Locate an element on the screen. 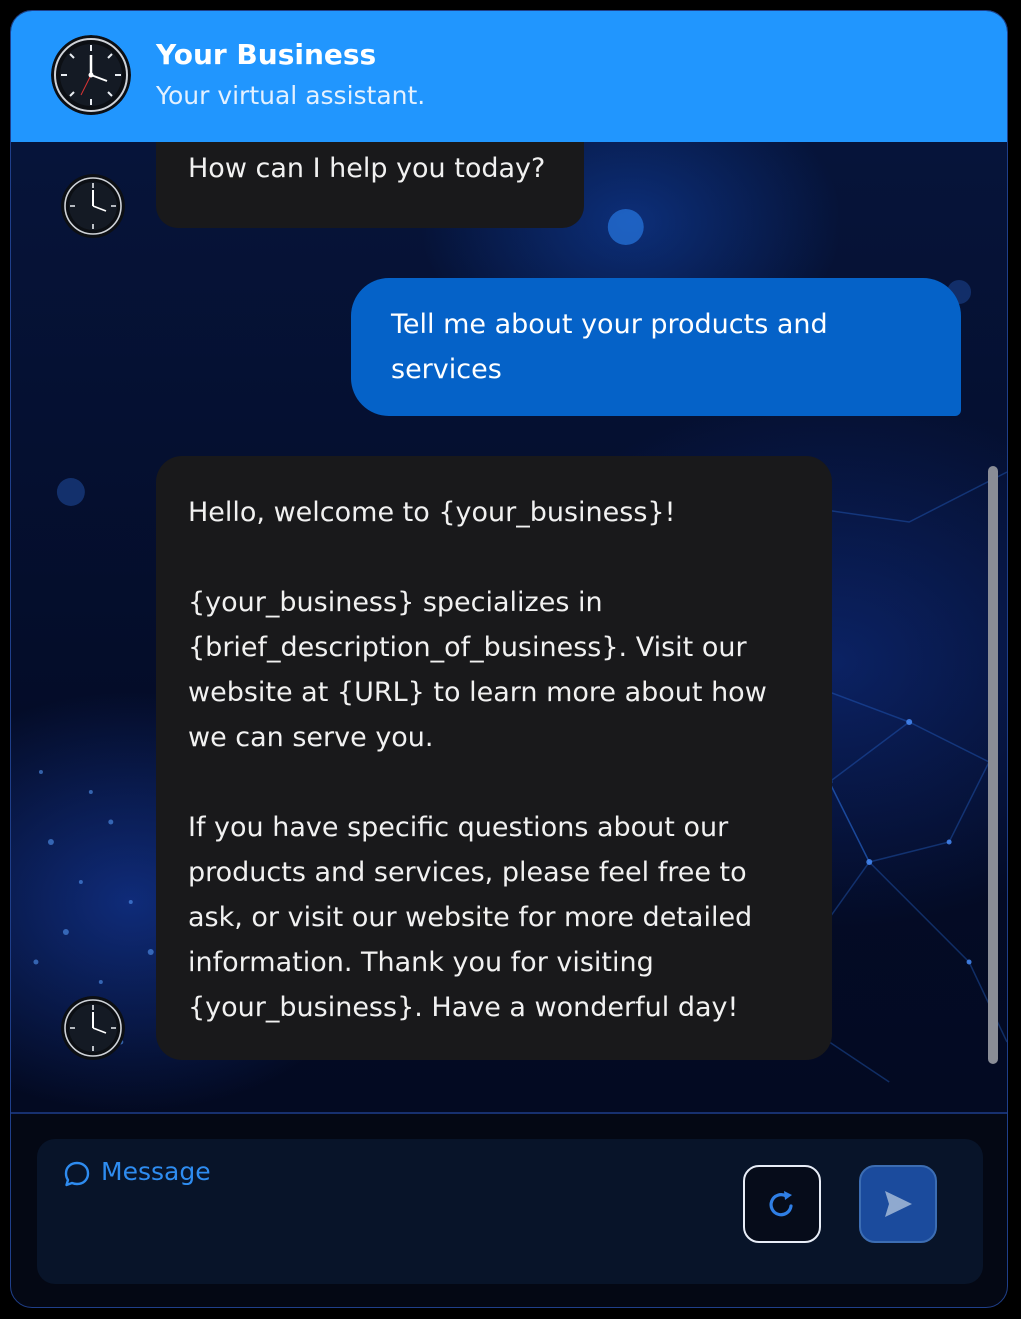 The width and height of the screenshot is (1021, 1319). send-icon is located at coordinates (898, 1204).